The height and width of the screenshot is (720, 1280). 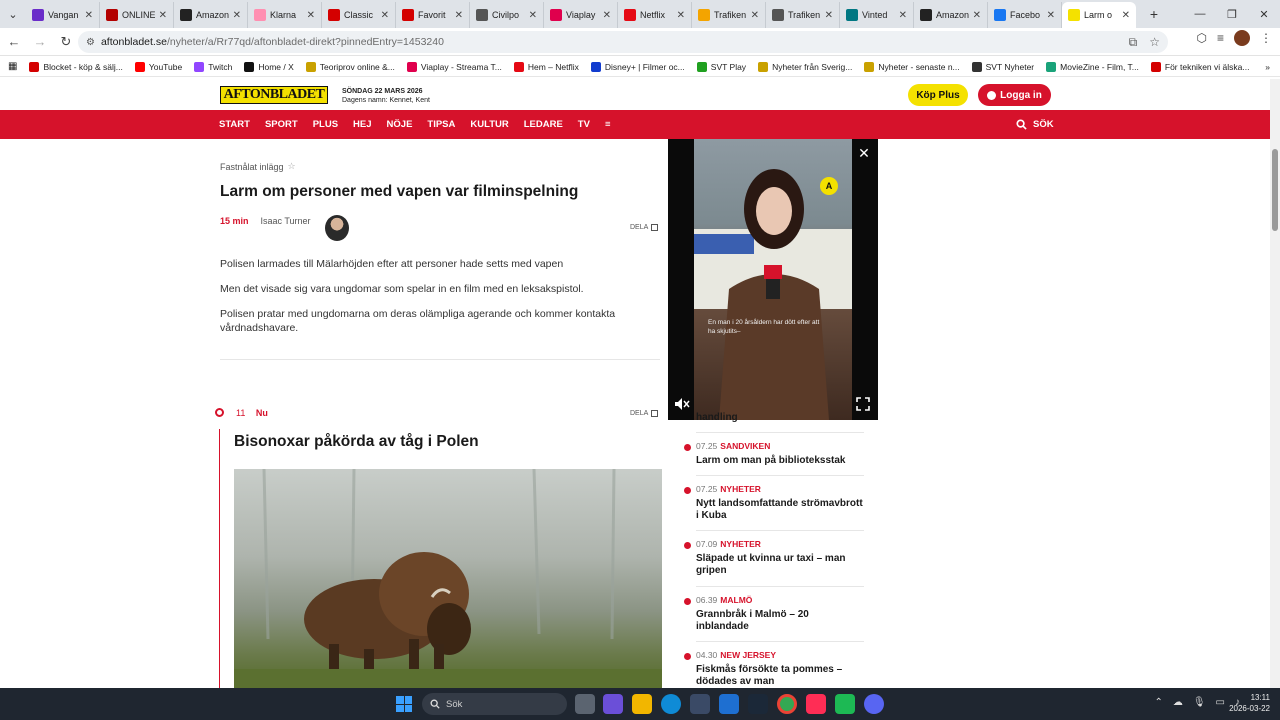 I want to click on bookmark-item: SVT Nyheter, so click(x=1002, y=66).